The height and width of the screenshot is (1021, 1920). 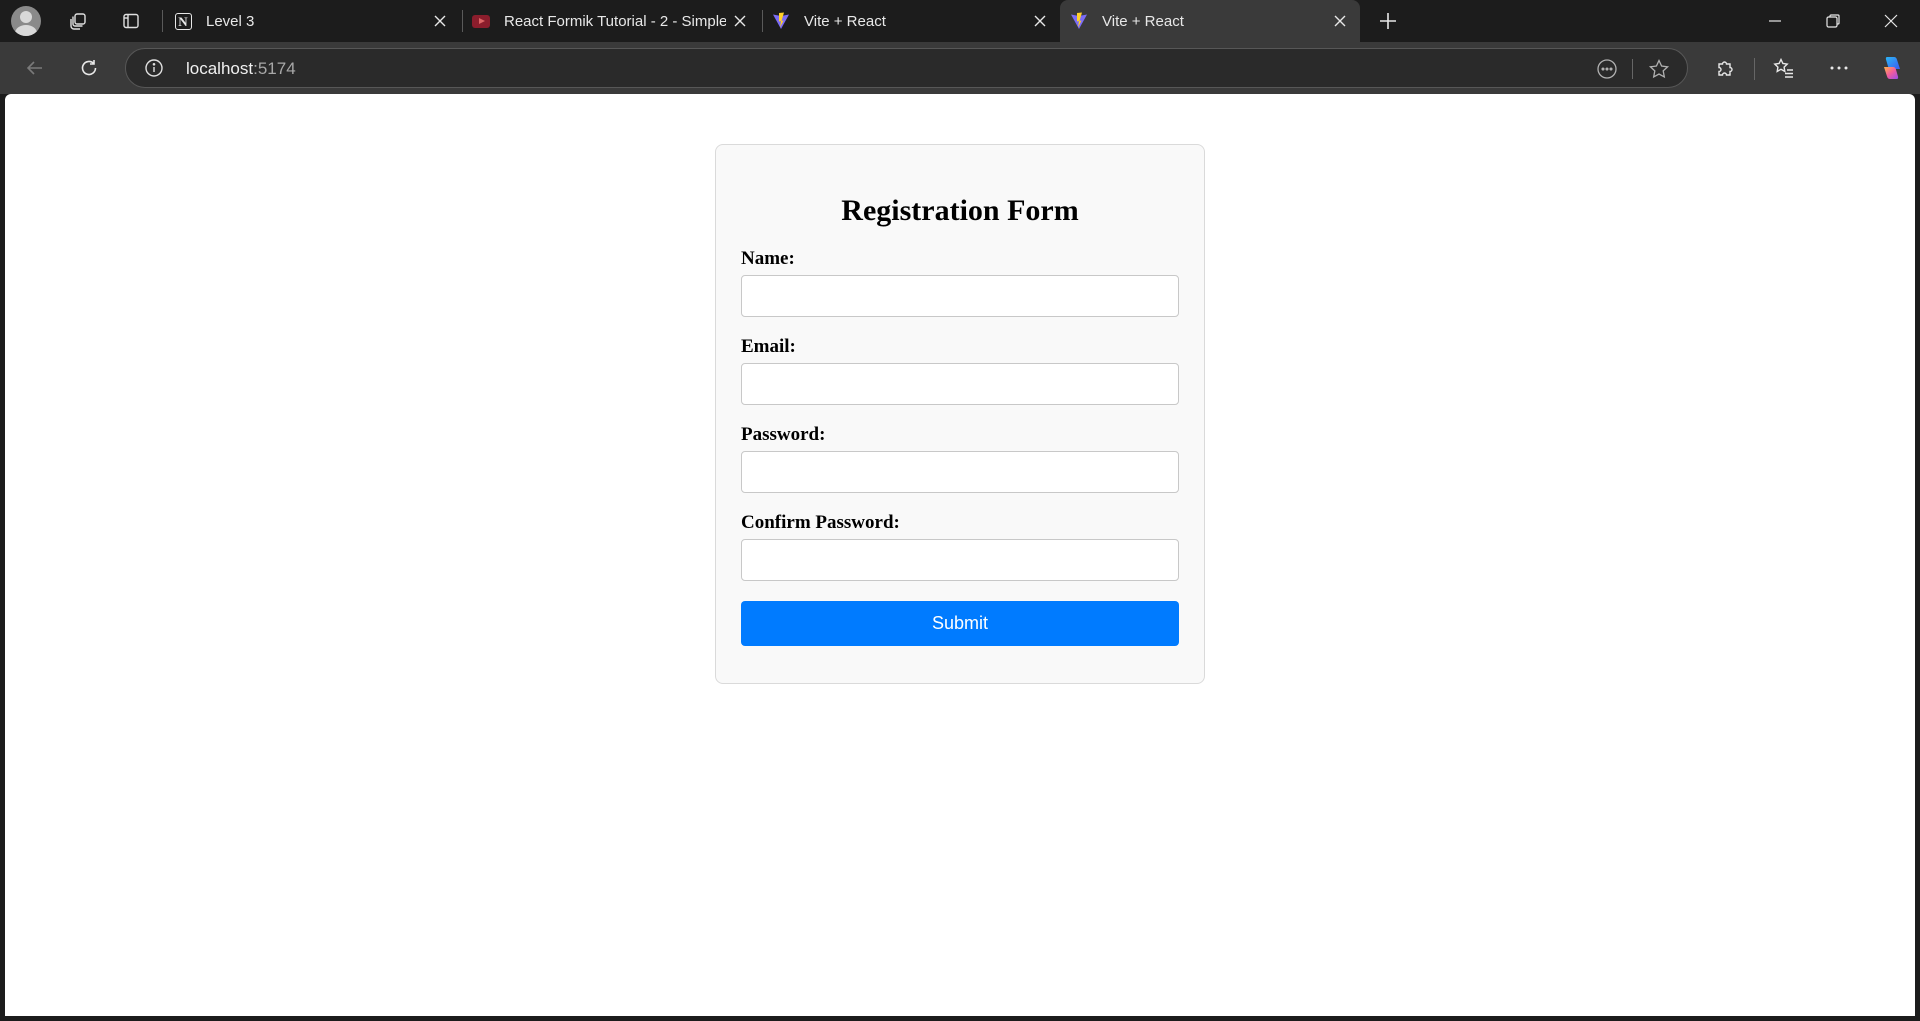 What do you see at coordinates (911, 21) in the screenshot?
I see `tab-vite-react: Vite + React` at bounding box center [911, 21].